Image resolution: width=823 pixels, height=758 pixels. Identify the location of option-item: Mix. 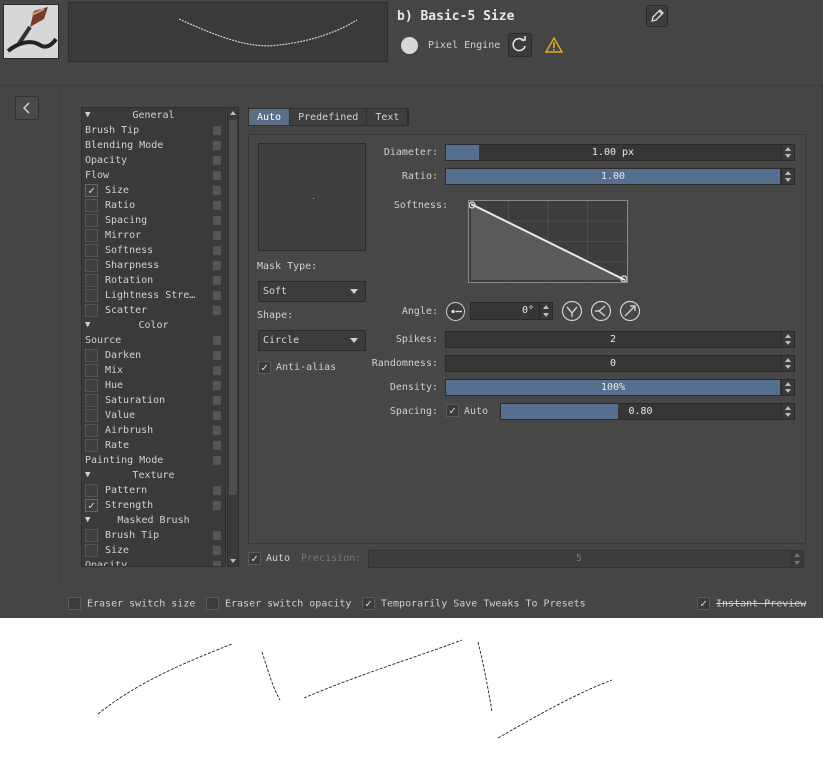
(153, 370).